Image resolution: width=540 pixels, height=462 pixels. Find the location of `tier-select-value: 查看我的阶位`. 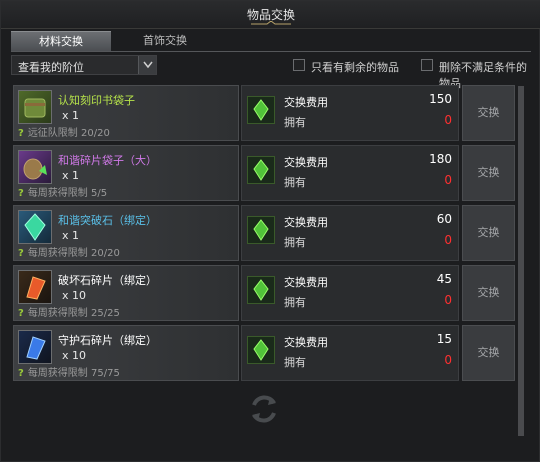

tier-select-value: 查看我的阶位 is located at coordinates (51, 67).